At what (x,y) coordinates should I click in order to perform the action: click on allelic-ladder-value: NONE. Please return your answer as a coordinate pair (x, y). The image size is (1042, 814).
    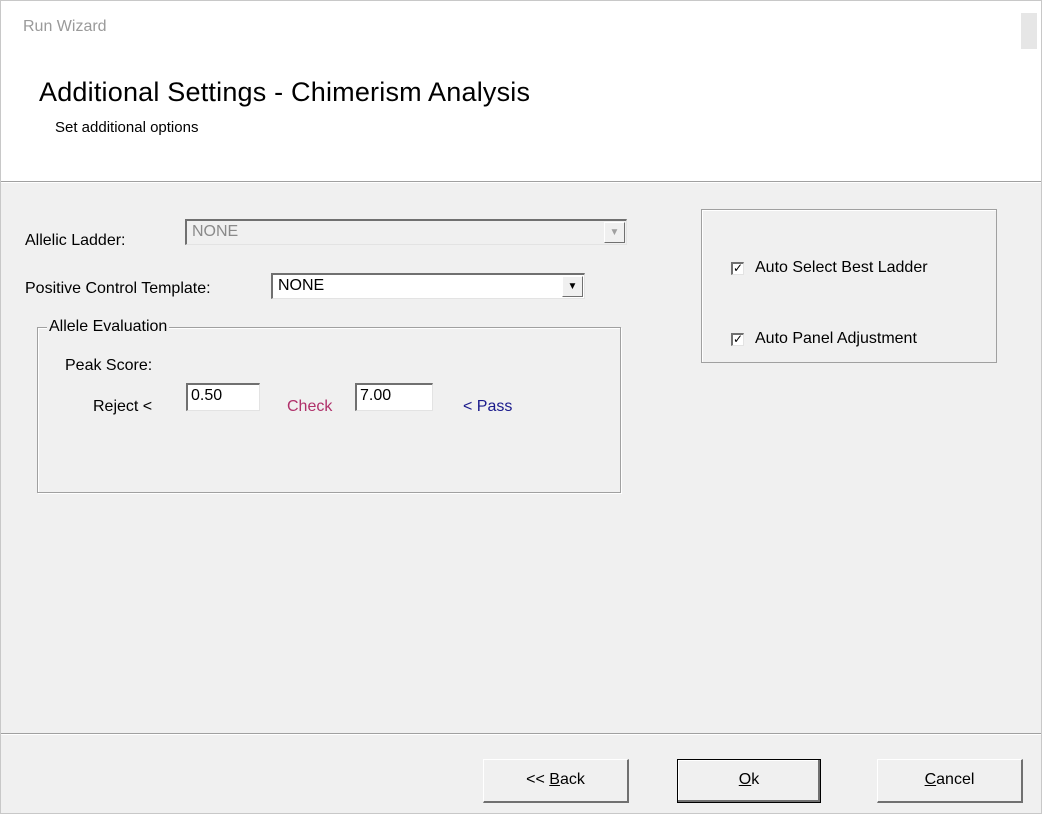
    Looking at the image, I should click on (215, 231).